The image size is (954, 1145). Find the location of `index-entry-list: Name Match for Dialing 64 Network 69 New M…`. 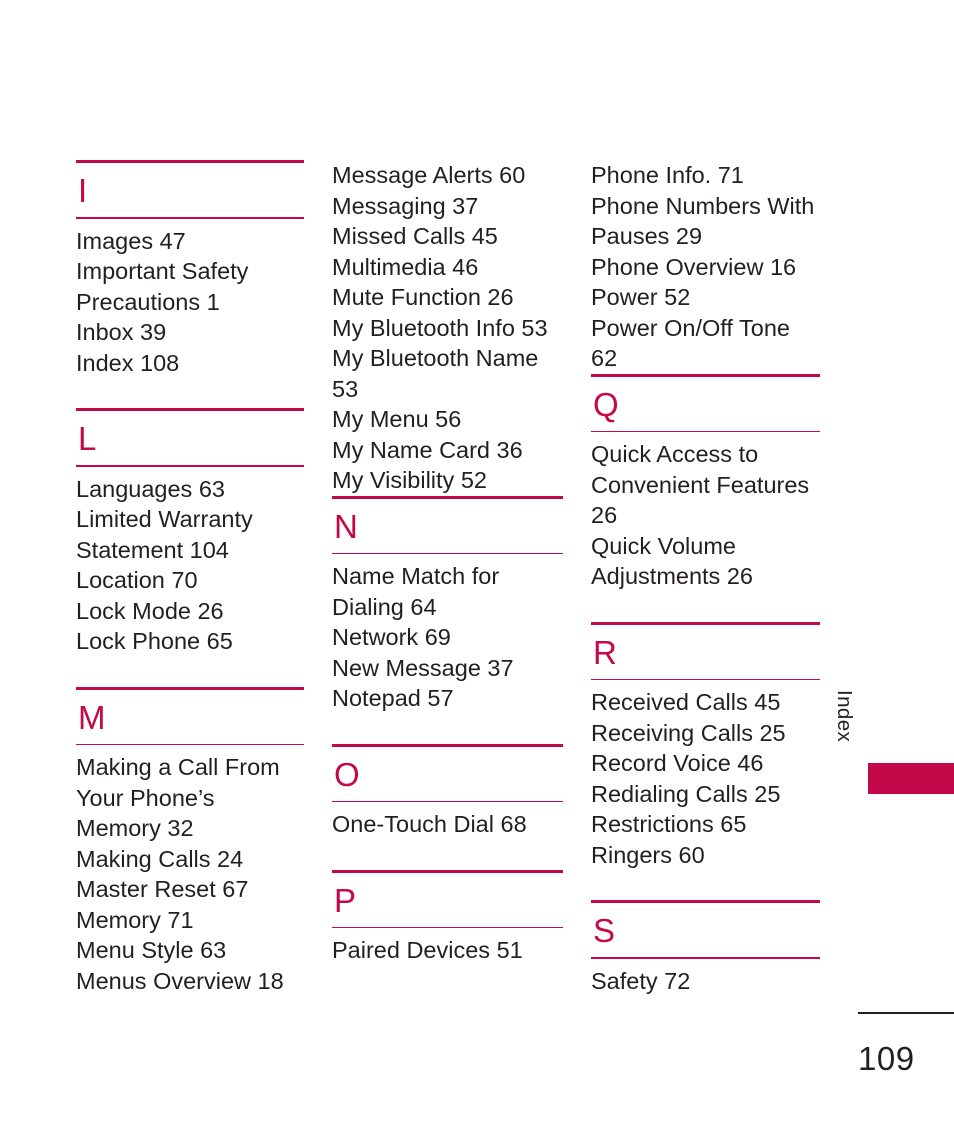

index-entry-list: Name Match for Dialing 64 Network 69 New M… is located at coordinates (447, 634).